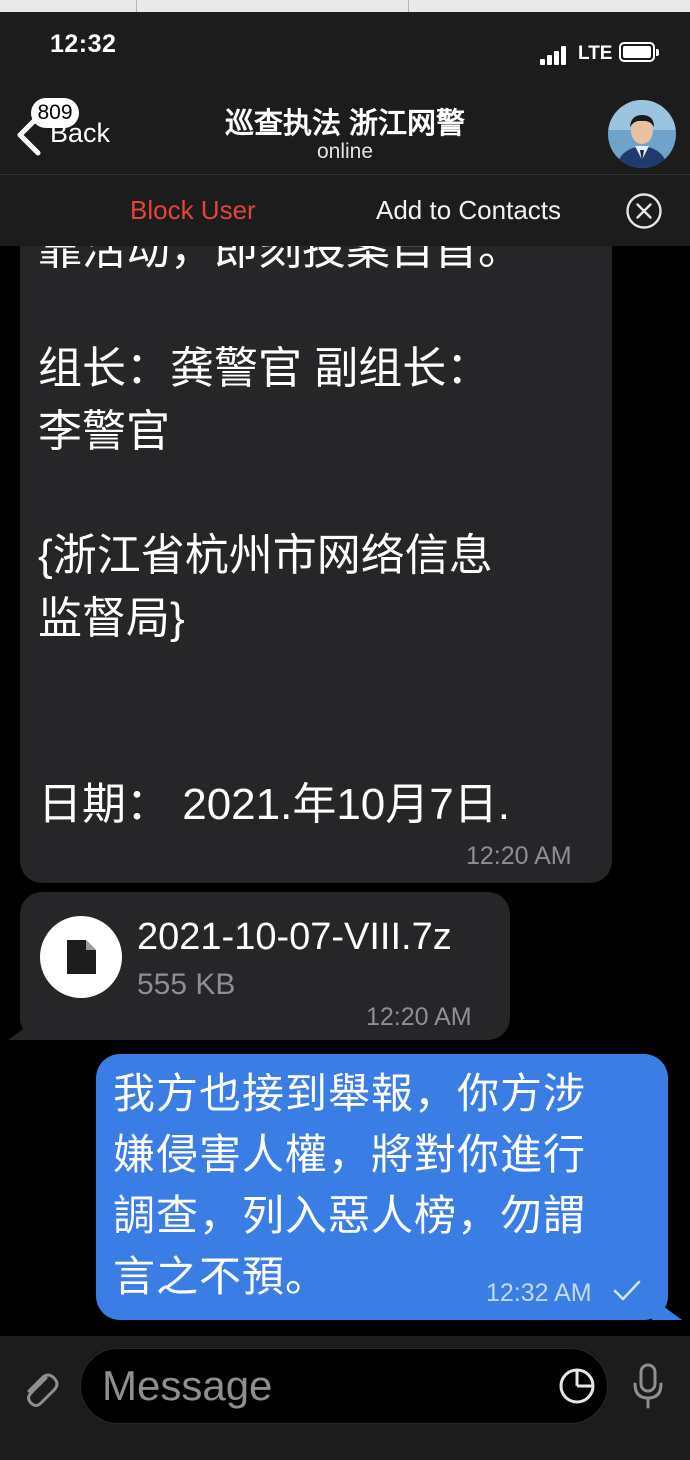 This screenshot has width=690, height=1460. I want to click on avatar, so click(642, 134).